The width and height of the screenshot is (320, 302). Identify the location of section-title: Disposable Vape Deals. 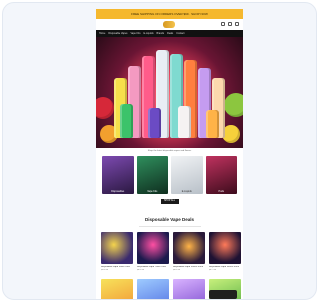
(169, 219).